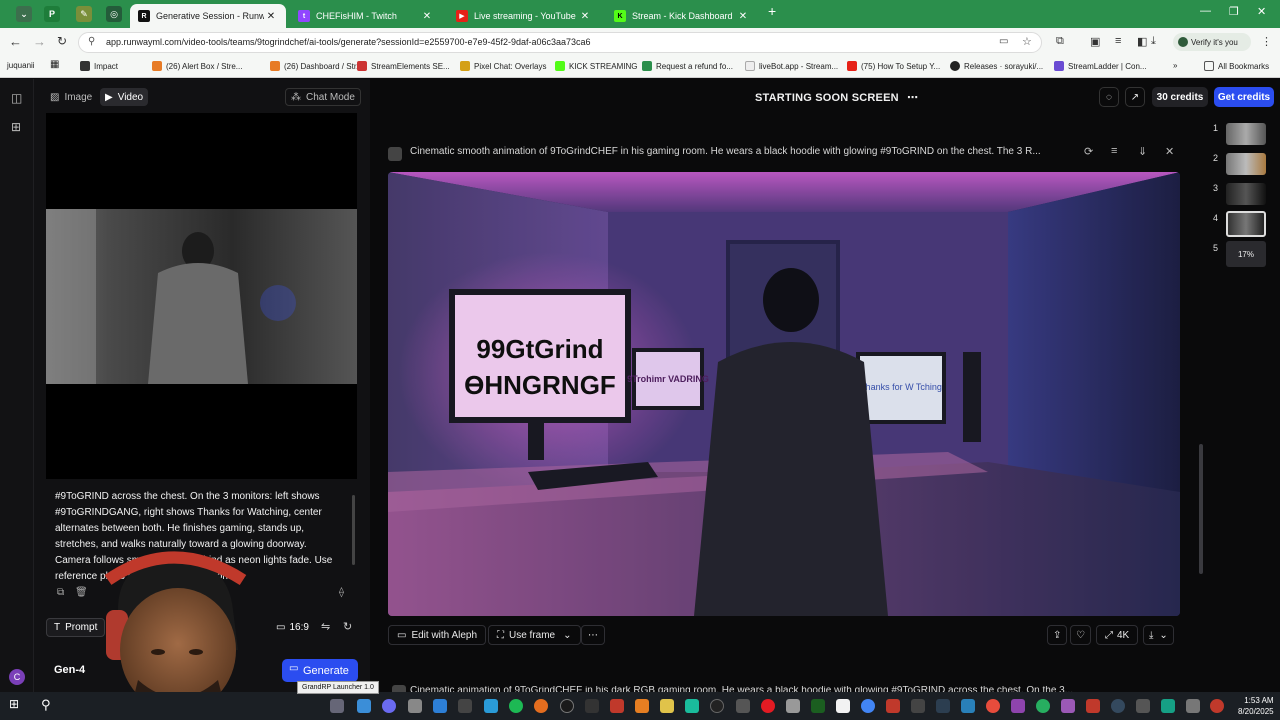  What do you see at coordinates (84, 14) in the screenshot?
I see `pinned-tab-icon: ✎` at bounding box center [84, 14].